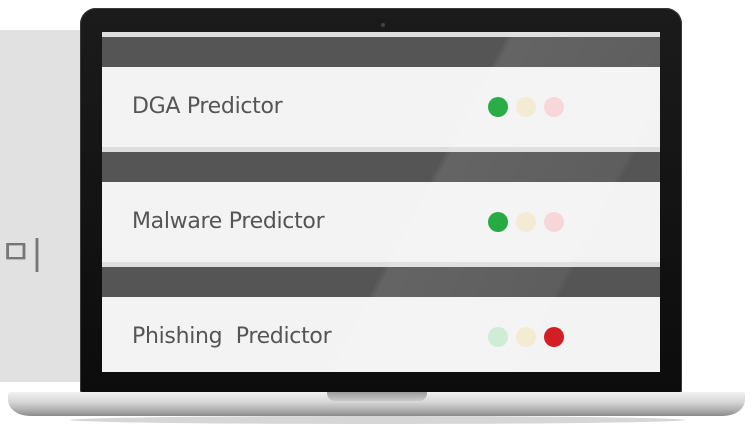  I want to click on predictor-row-malware: Malware Predictor, so click(381, 222).